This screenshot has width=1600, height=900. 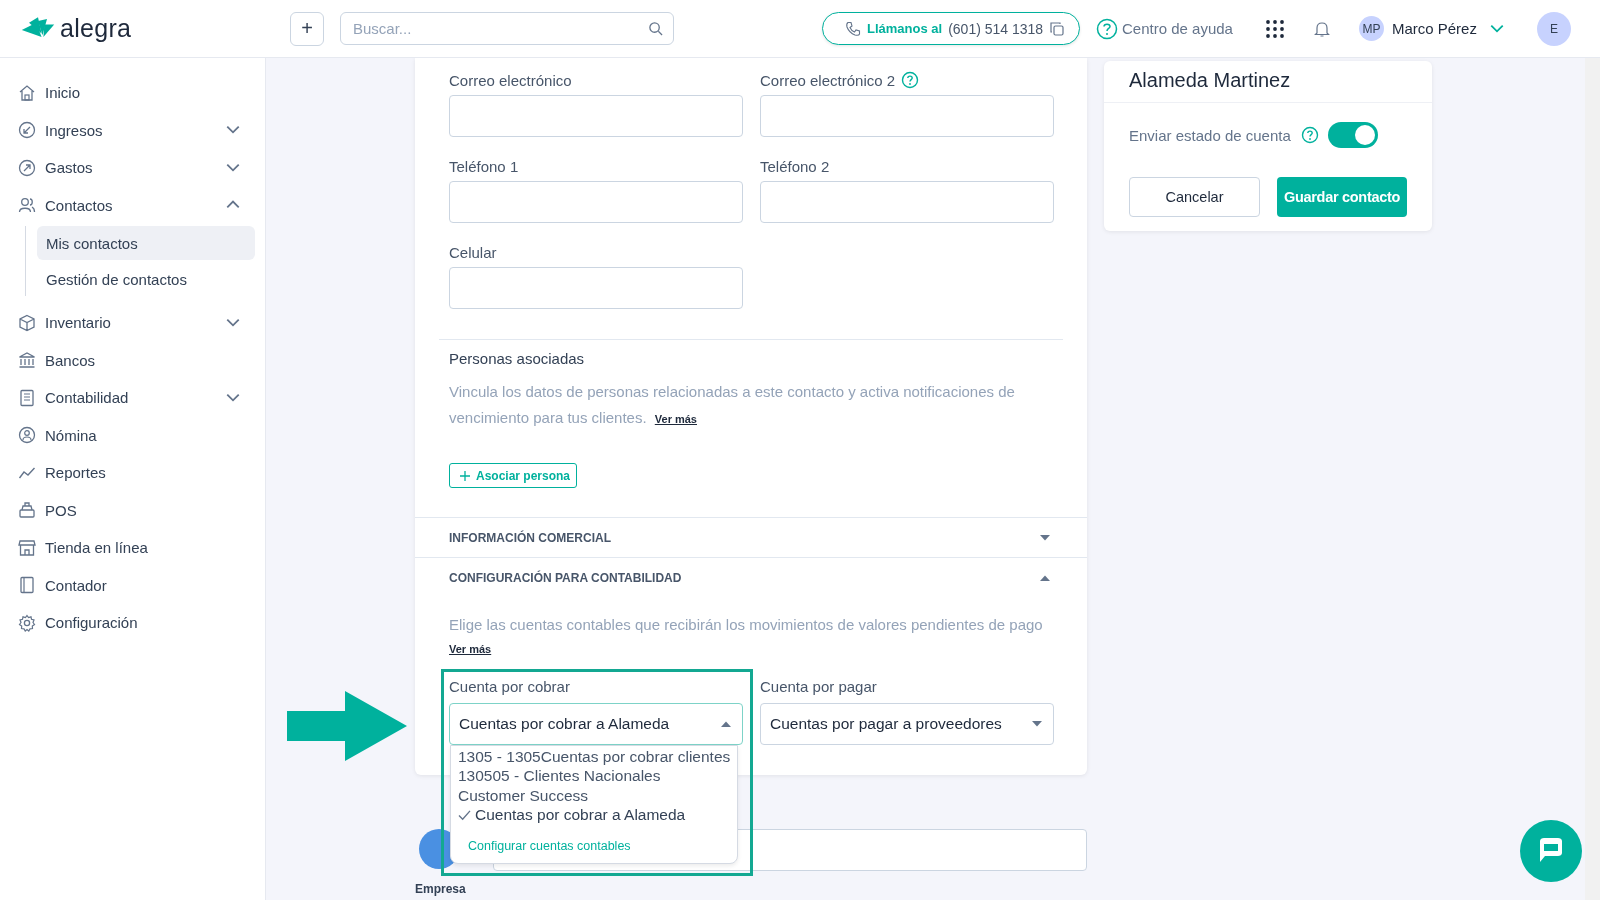 What do you see at coordinates (907, 724) in the screenshot?
I see `select-field: Cuentas por pagar a proveedores` at bounding box center [907, 724].